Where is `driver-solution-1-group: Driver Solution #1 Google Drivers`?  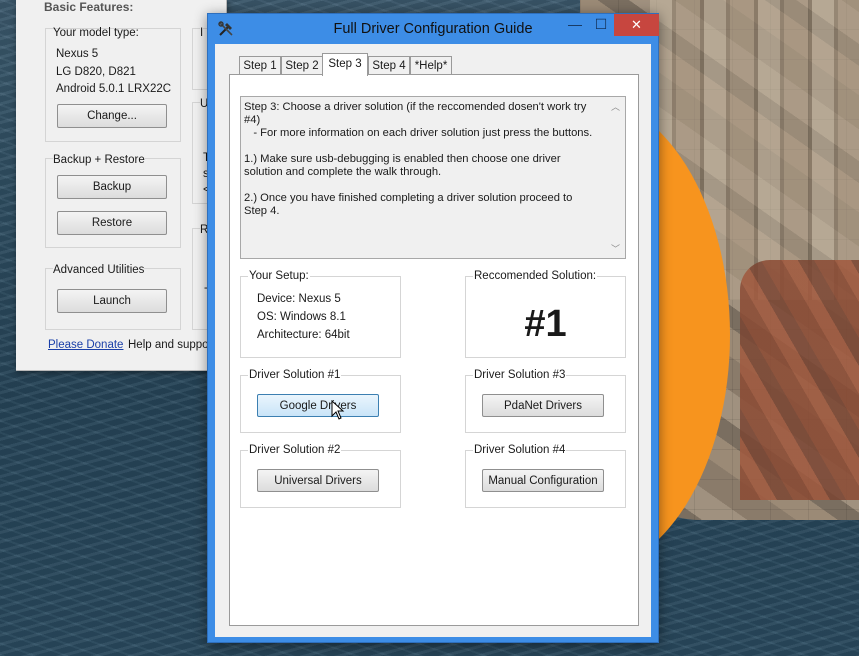 driver-solution-1-group: Driver Solution #1 Google Drivers is located at coordinates (320, 401).